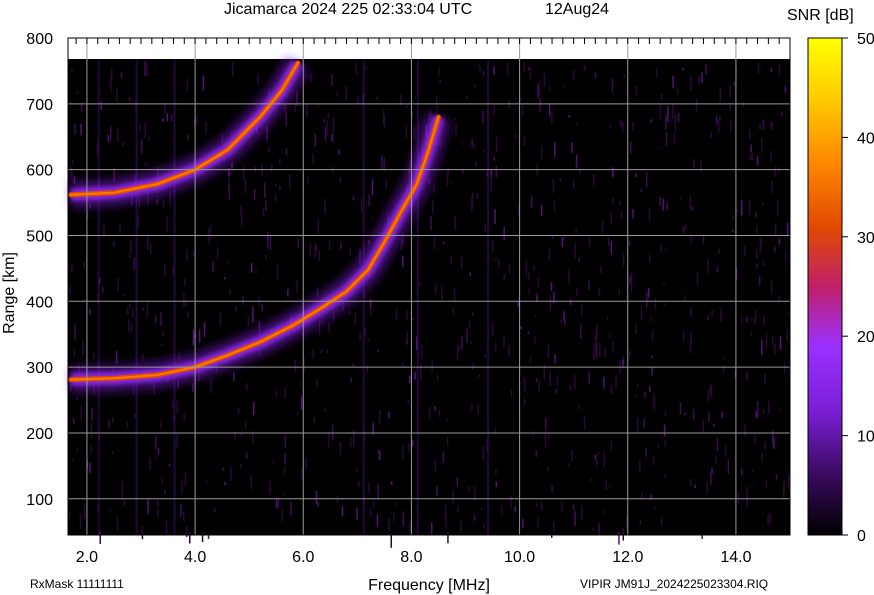 This screenshot has width=874, height=595. I want to click on colorbar-tick-label: 10, so click(865, 437).